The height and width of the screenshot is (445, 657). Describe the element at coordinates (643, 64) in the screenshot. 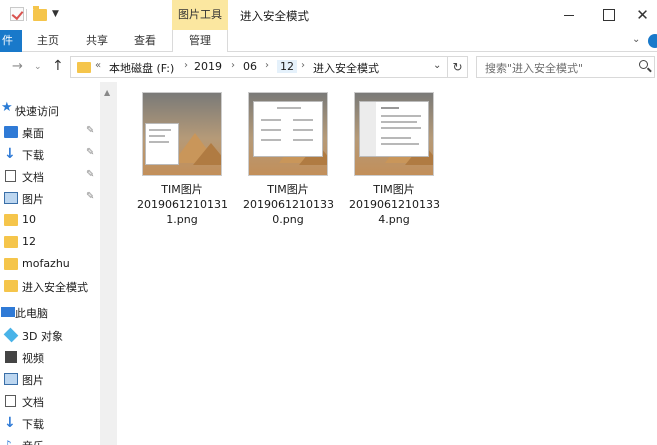

I see `search-icon` at that location.